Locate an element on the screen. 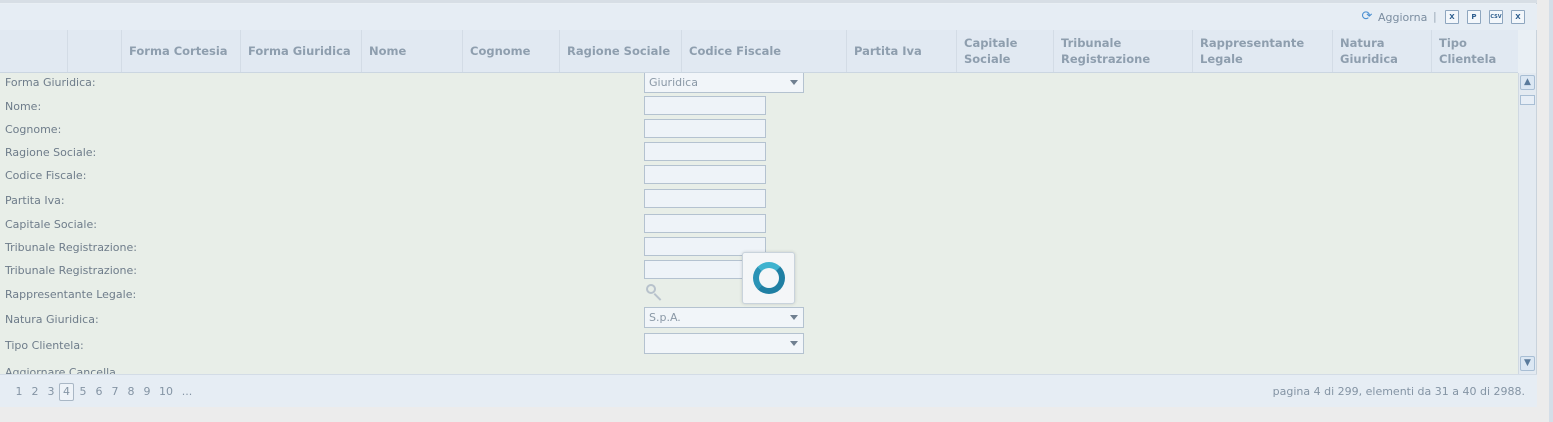 Image resolution: width=1553 pixels, height=422 pixels. xml-icon: X is located at coordinates (1518, 17).